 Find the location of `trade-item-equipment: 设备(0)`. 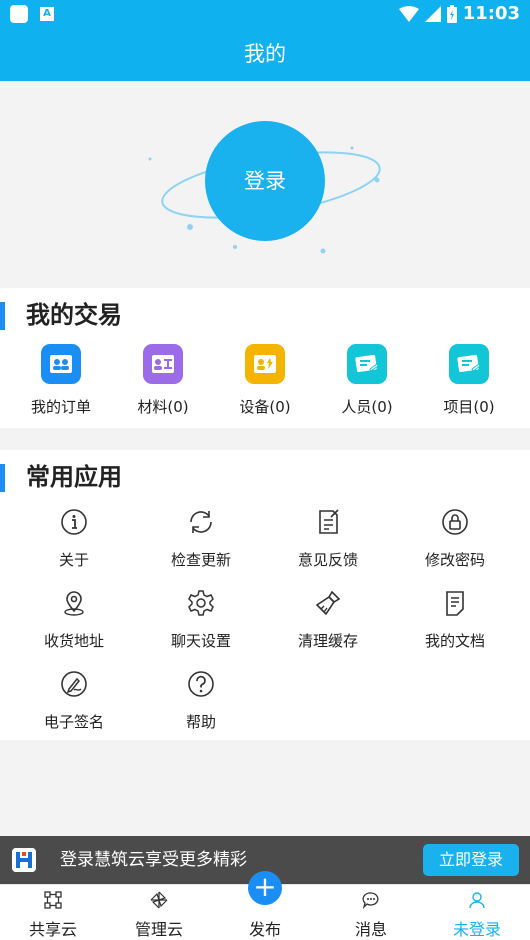

trade-item-equipment: 设备(0) is located at coordinates (265, 380).